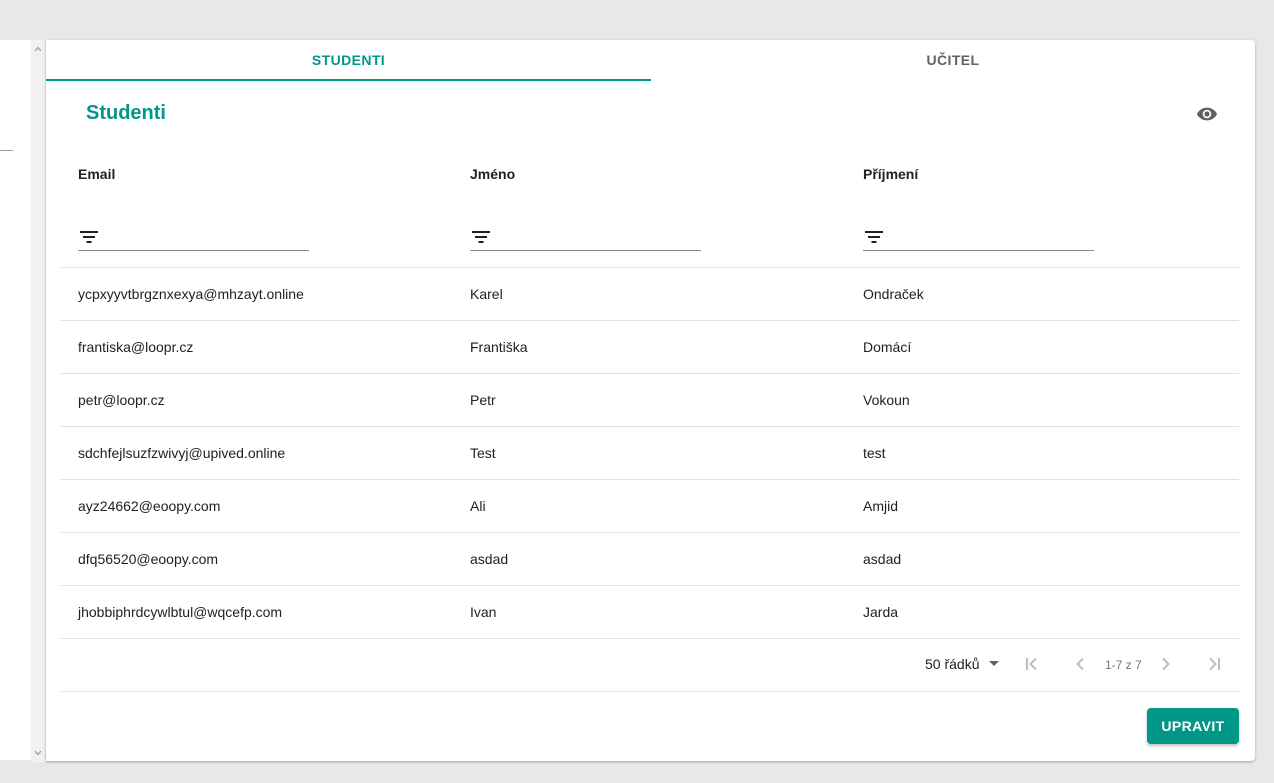 This screenshot has width=1274, height=783. I want to click on first-name-cell: Test, so click(483, 453).